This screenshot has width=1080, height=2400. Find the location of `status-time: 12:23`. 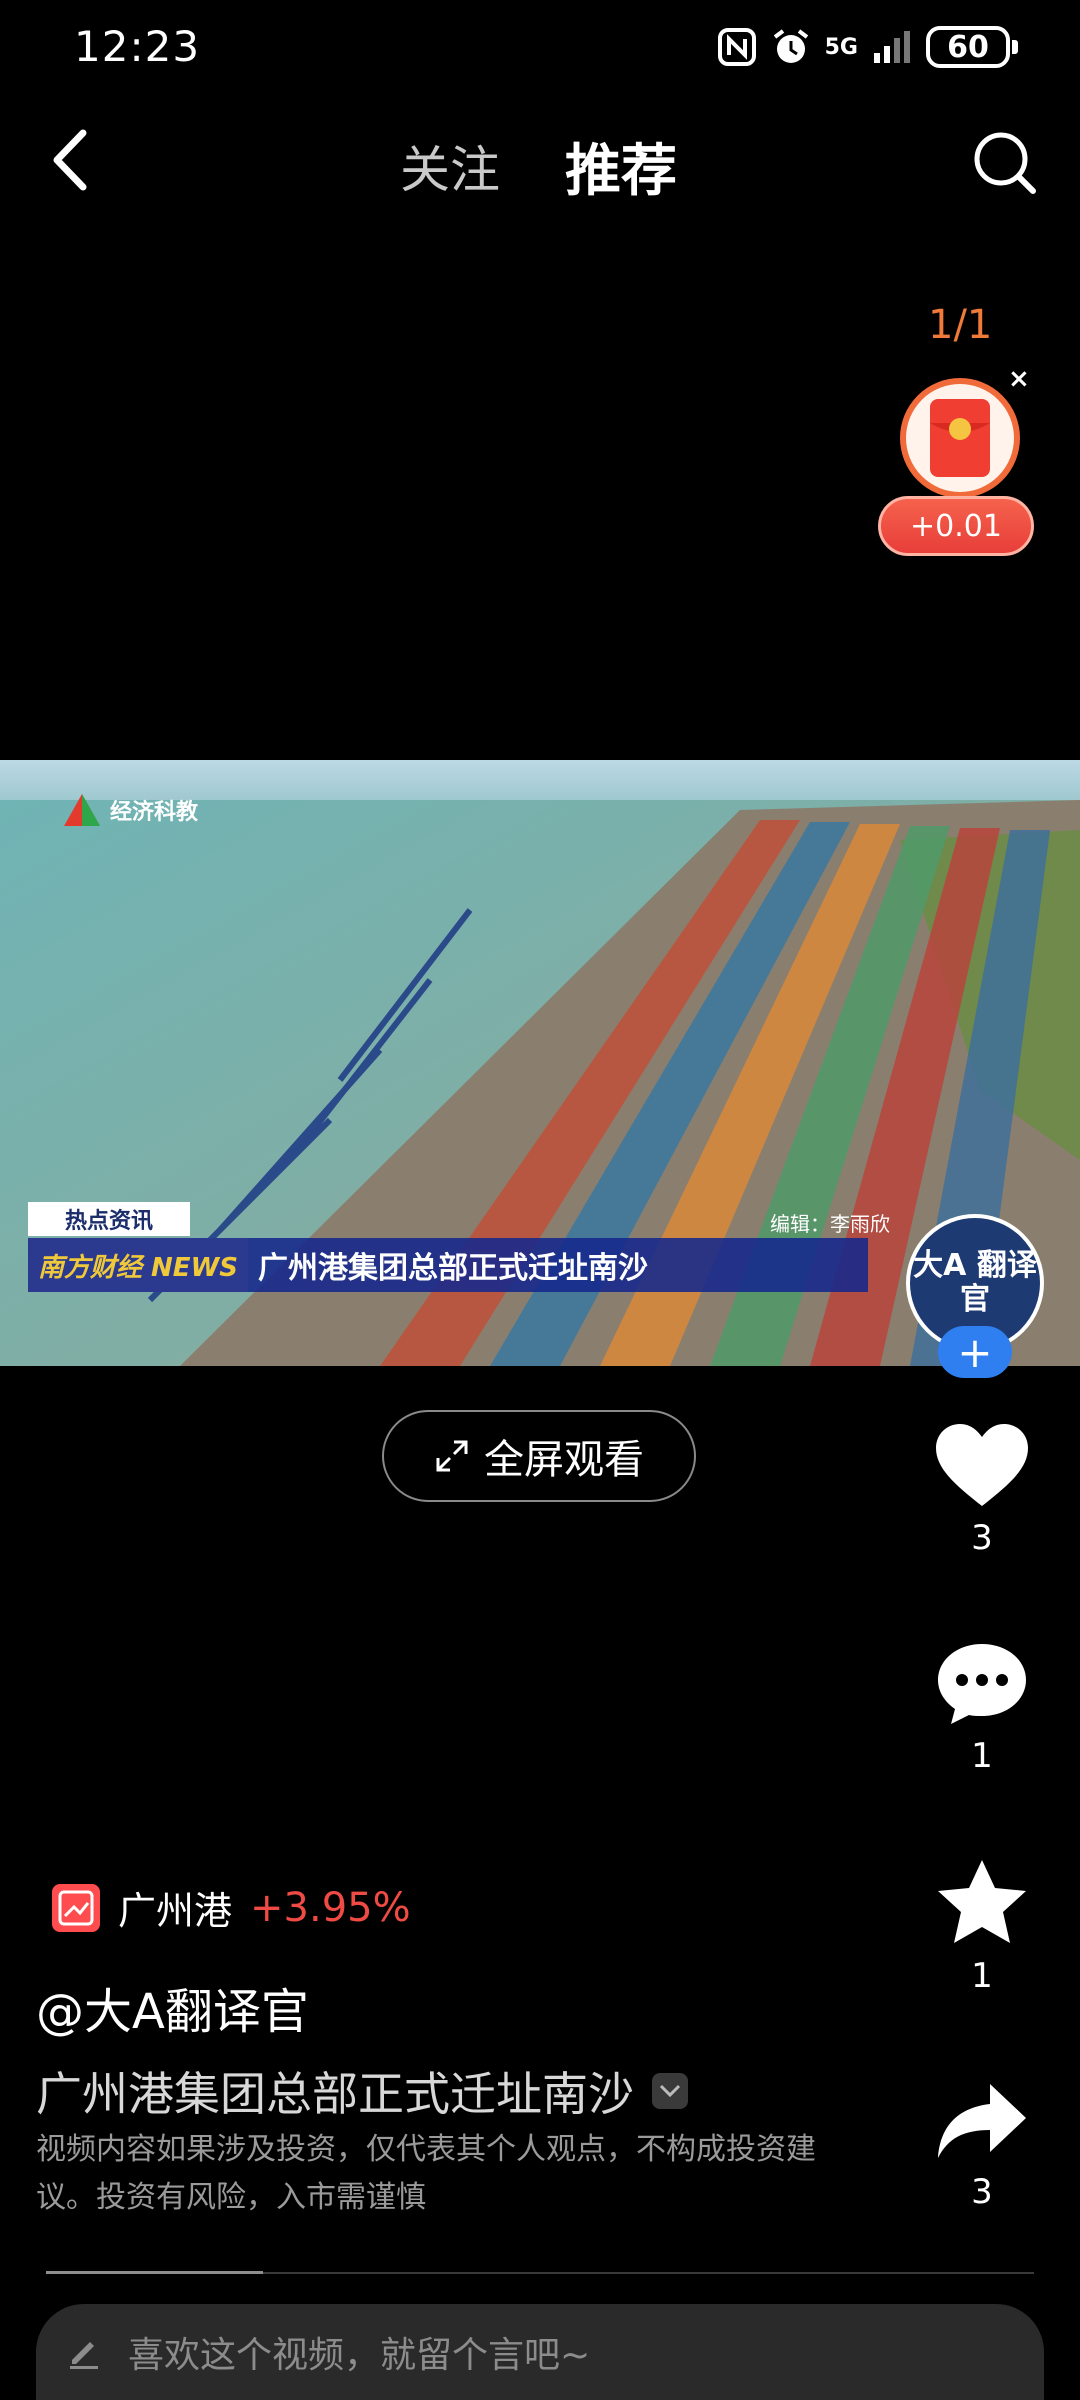

status-time: 12:23 is located at coordinates (137, 46).